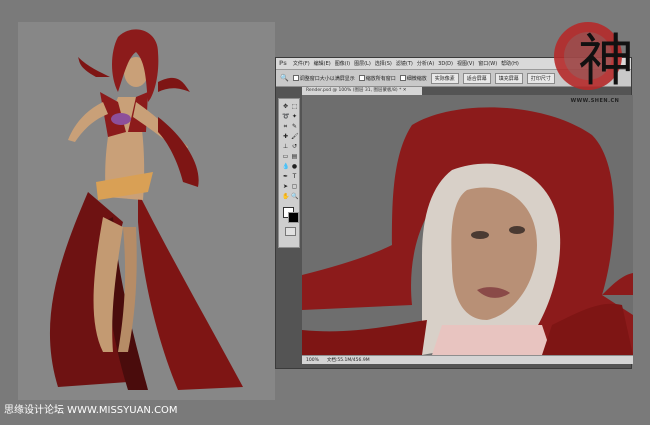 The image size is (650, 425). I want to click on scrubby-zoom-checkbox: 细微缩放, so click(413, 78).